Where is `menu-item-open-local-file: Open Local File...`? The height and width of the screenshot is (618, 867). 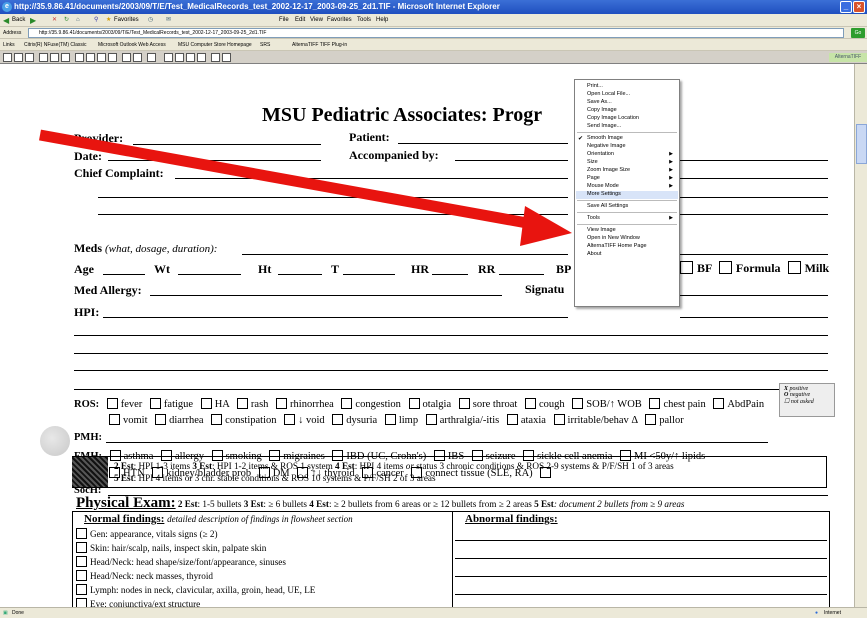
menu-item-open-local-file: Open Local File... is located at coordinates (608, 94).